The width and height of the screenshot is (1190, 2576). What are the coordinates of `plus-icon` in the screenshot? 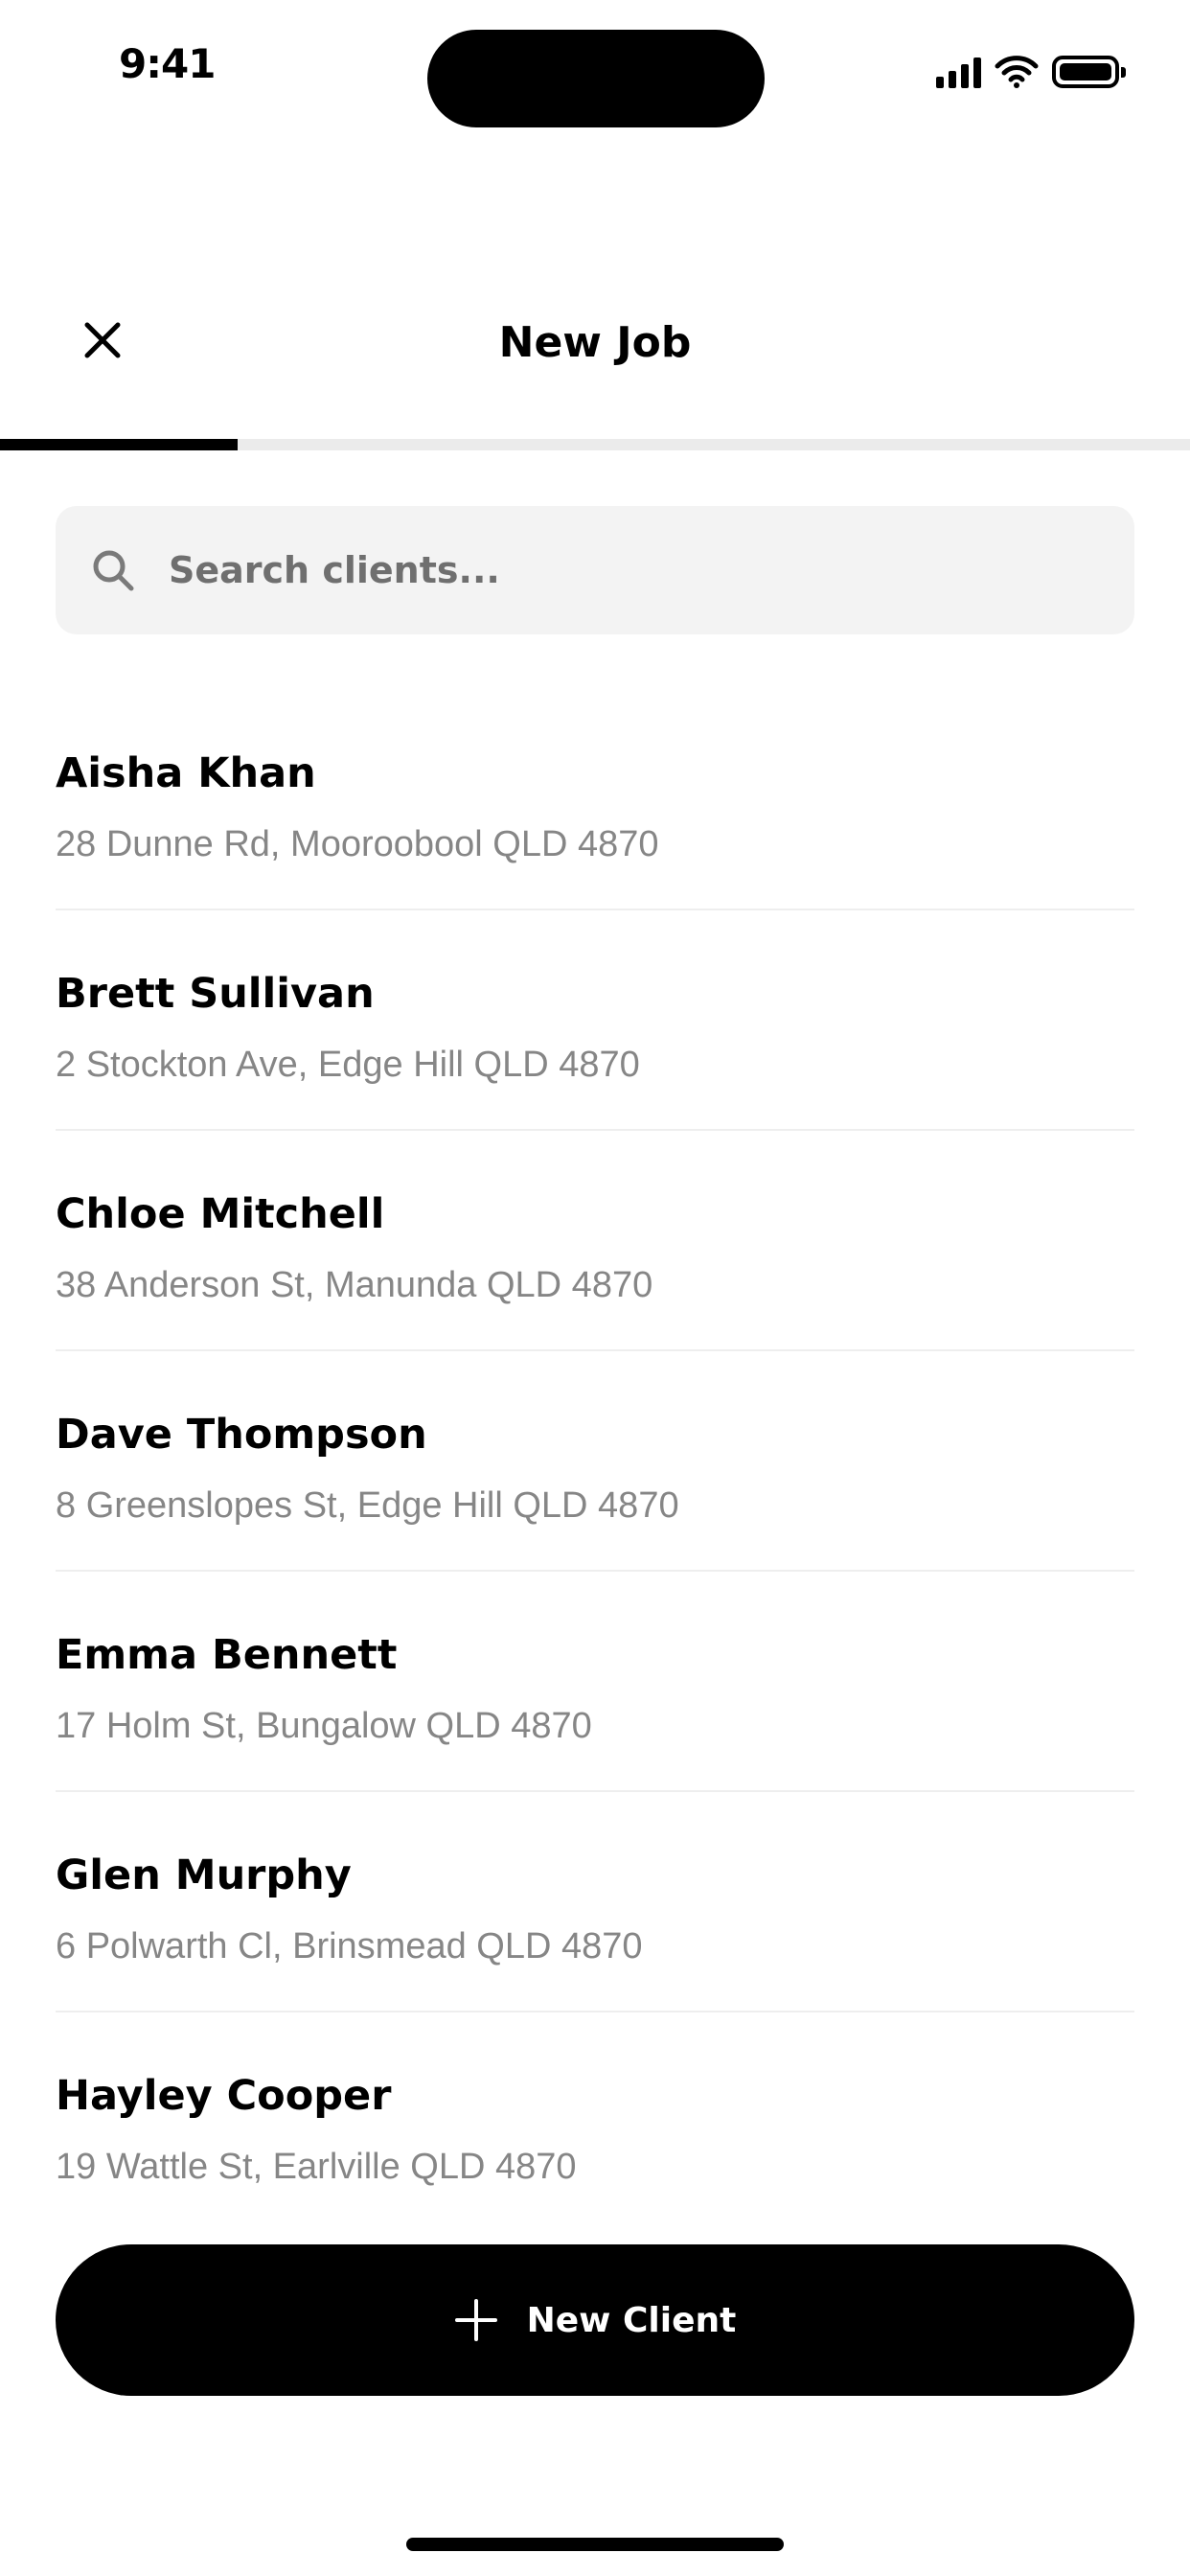 It's located at (476, 2320).